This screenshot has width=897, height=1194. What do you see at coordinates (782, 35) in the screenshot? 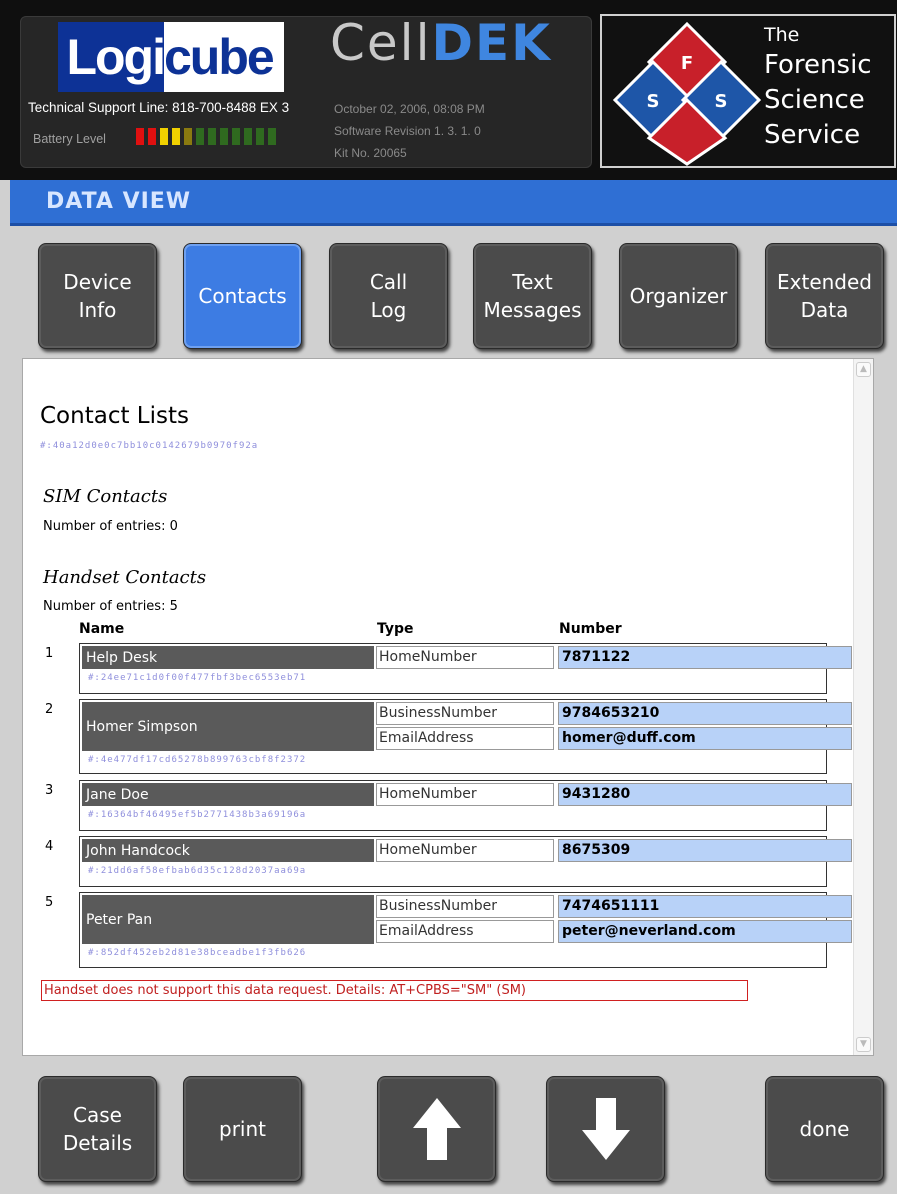
I see `fss-the: The` at bounding box center [782, 35].